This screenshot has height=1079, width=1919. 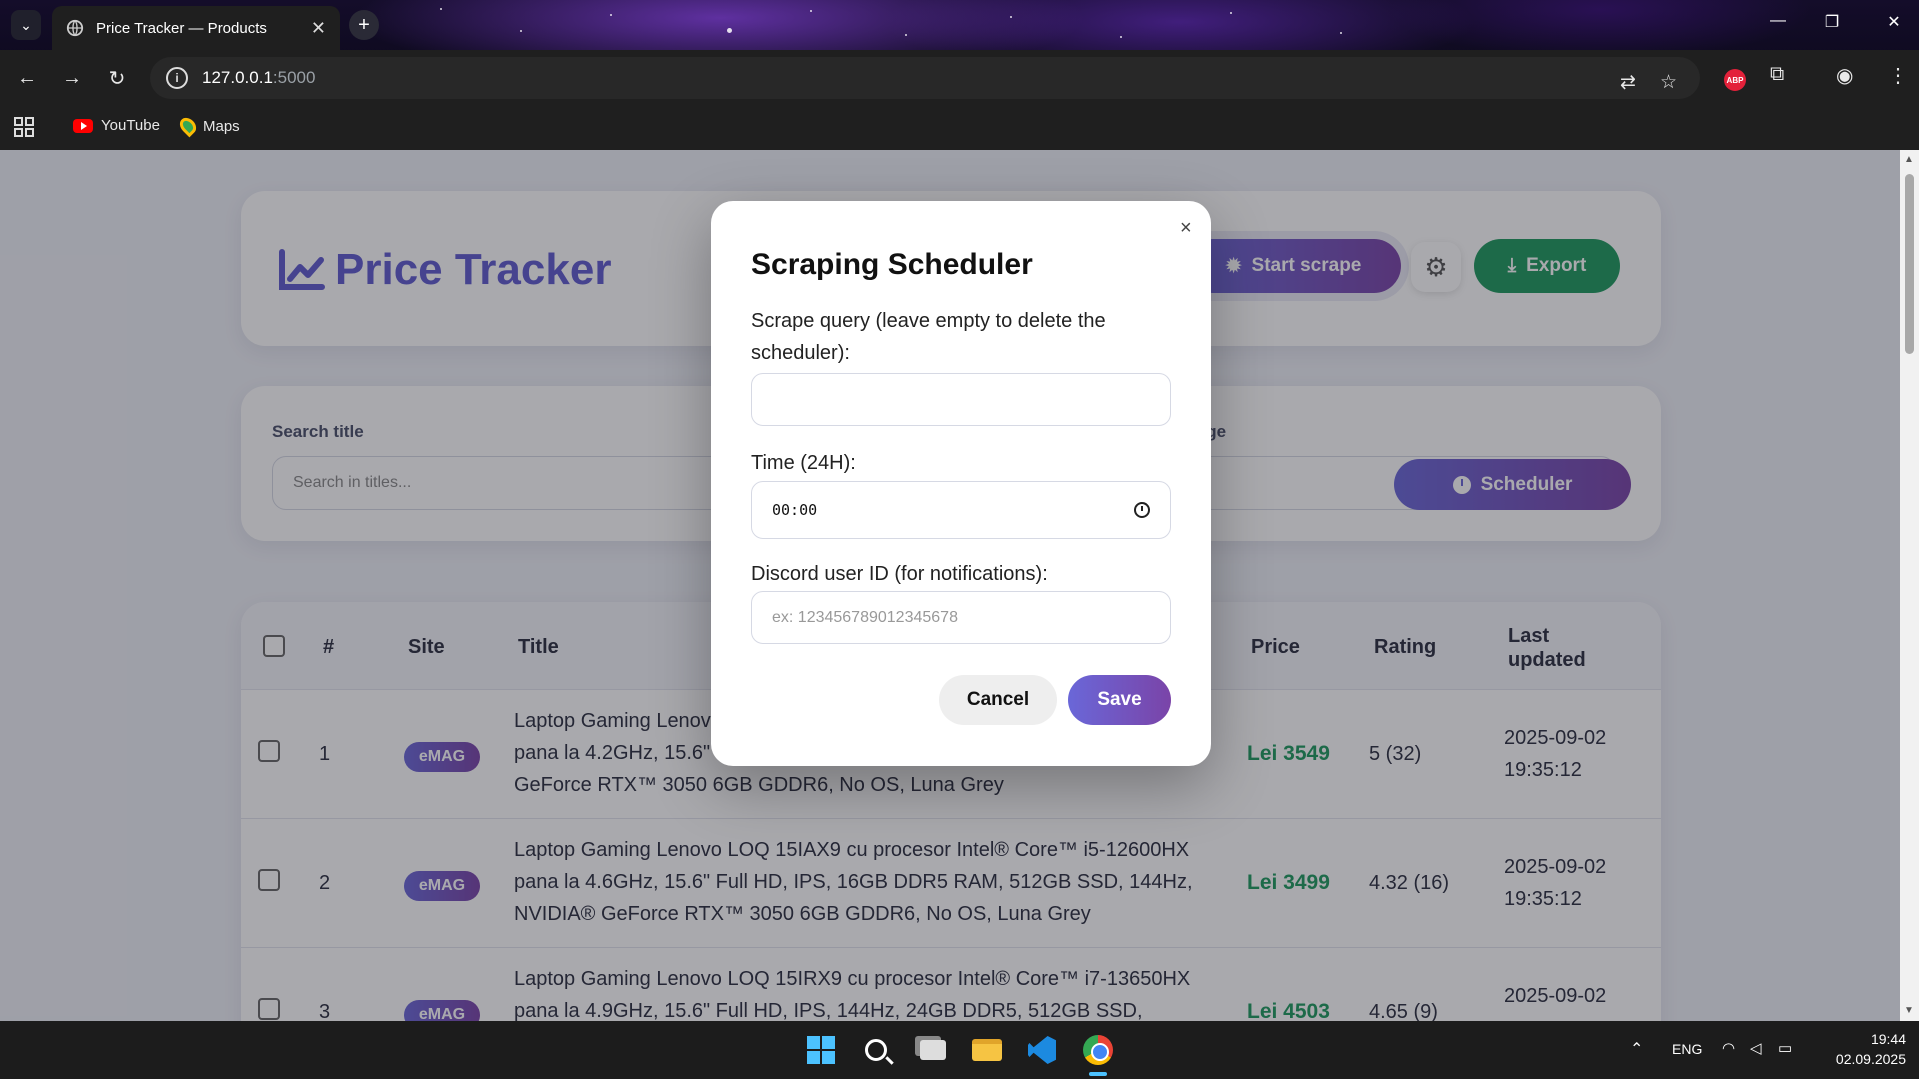 I want to click on start-icon, so click(x=821, y=1050).